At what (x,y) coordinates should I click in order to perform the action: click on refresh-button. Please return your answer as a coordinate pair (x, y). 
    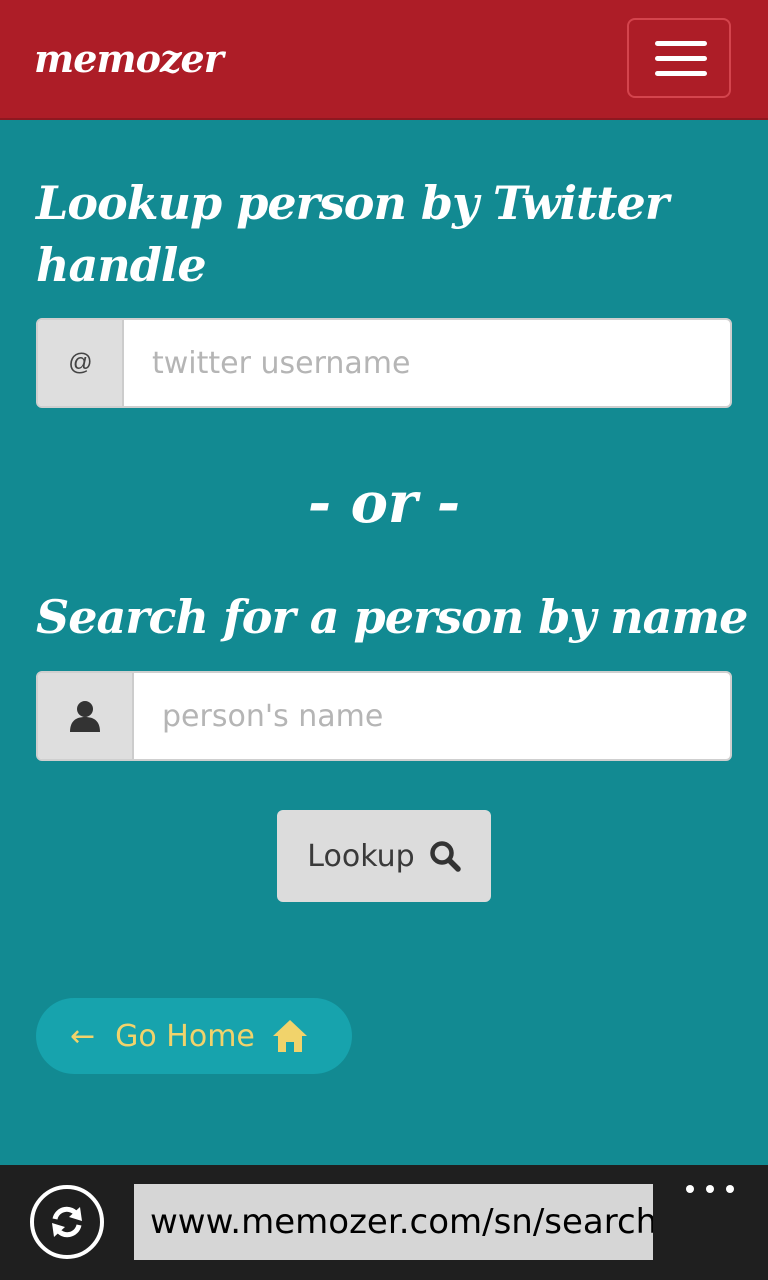
    Looking at the image, I should click on (67, 1222).